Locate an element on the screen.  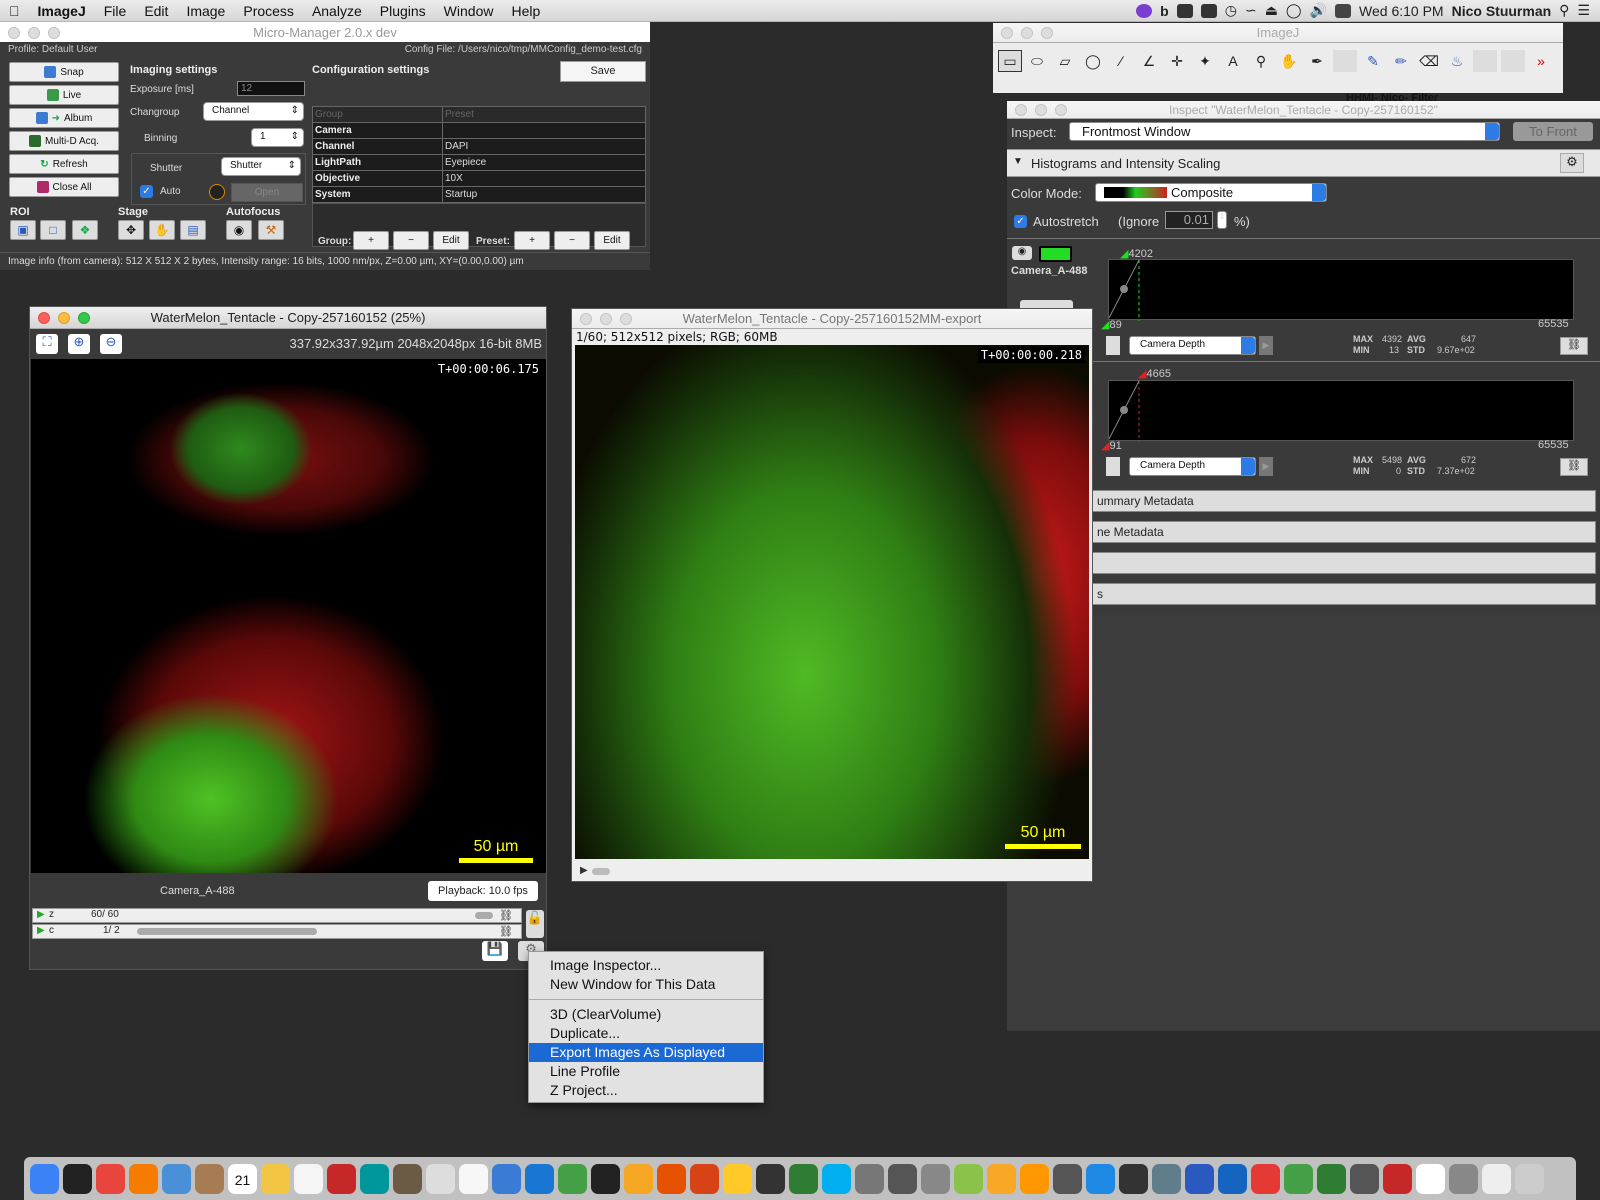
summary-metadata-section: ummary Metadata is located at coordinates (1343, 501).